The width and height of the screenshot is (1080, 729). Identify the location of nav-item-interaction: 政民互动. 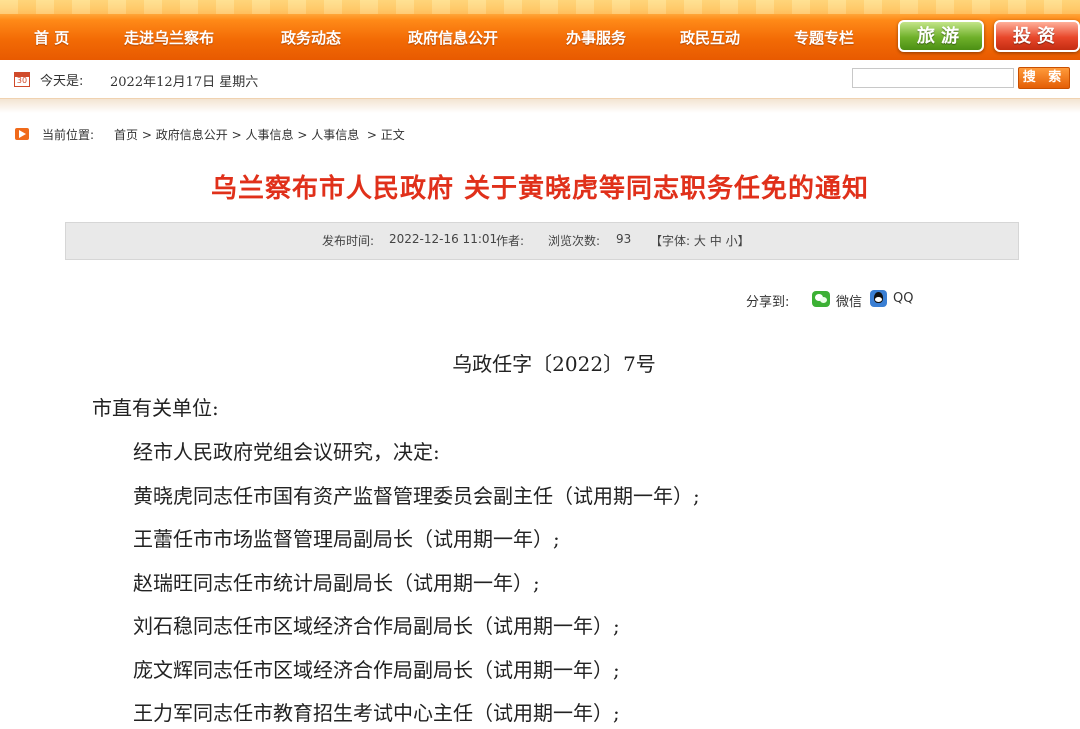
(710, 38).